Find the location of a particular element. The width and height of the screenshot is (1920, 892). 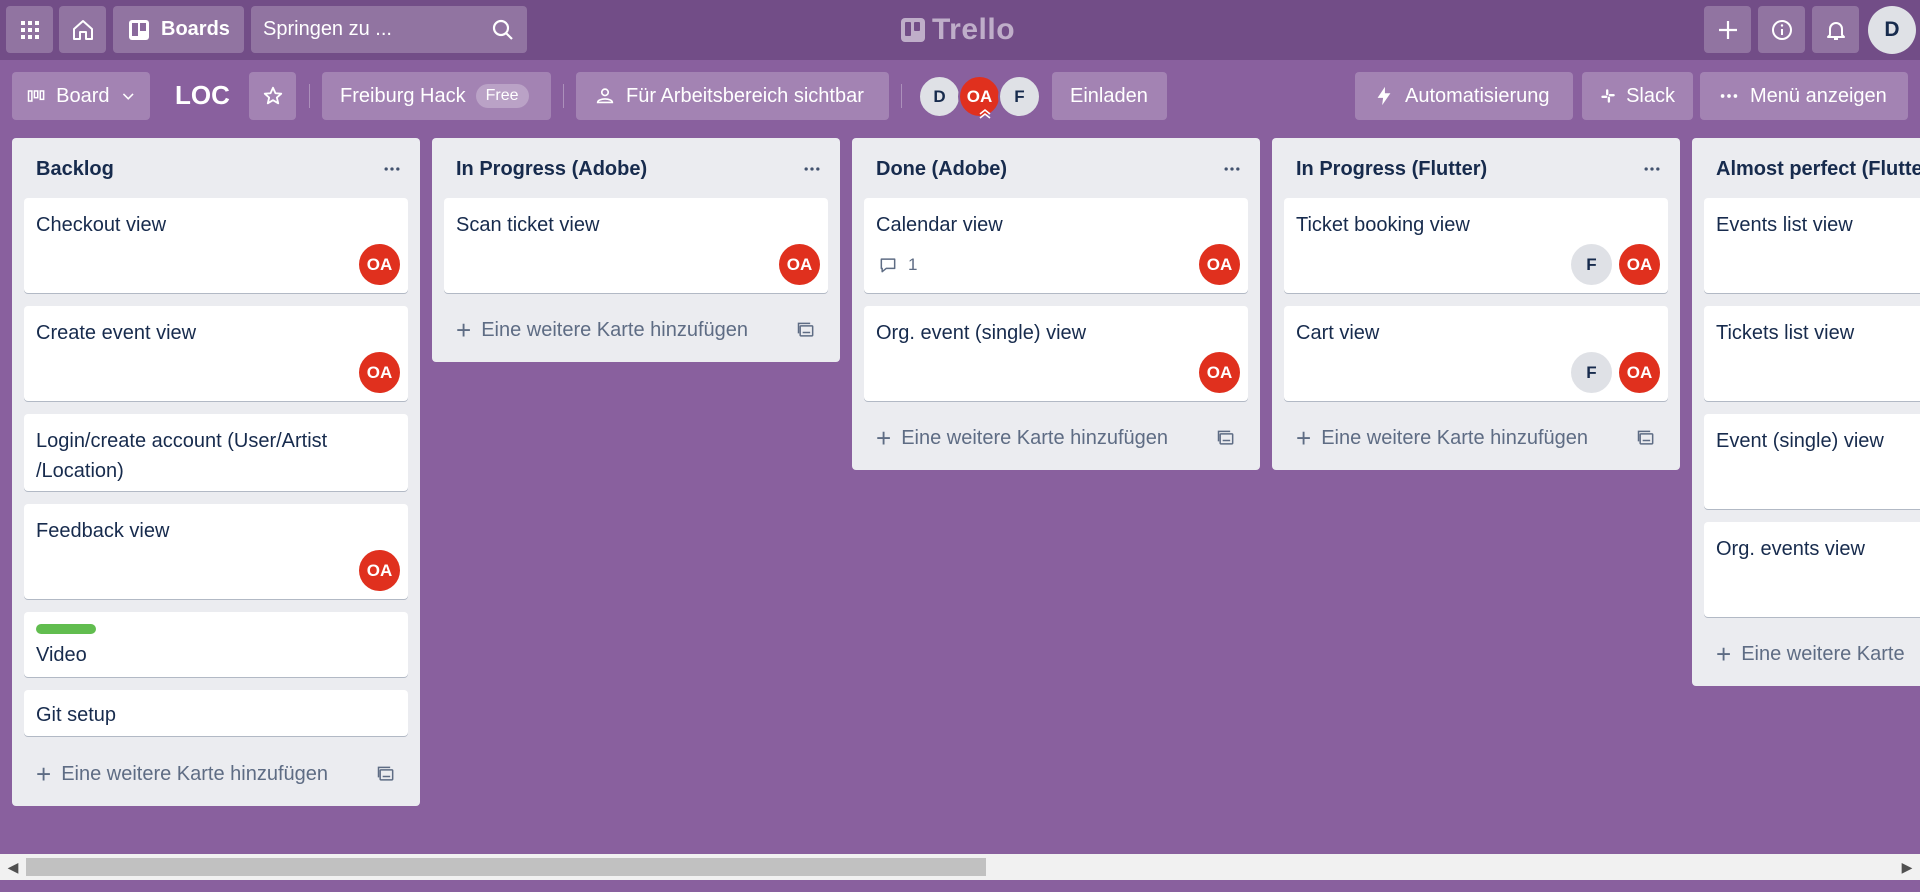

automation-button: Automatisierung is located at coordinates (1464, 96).